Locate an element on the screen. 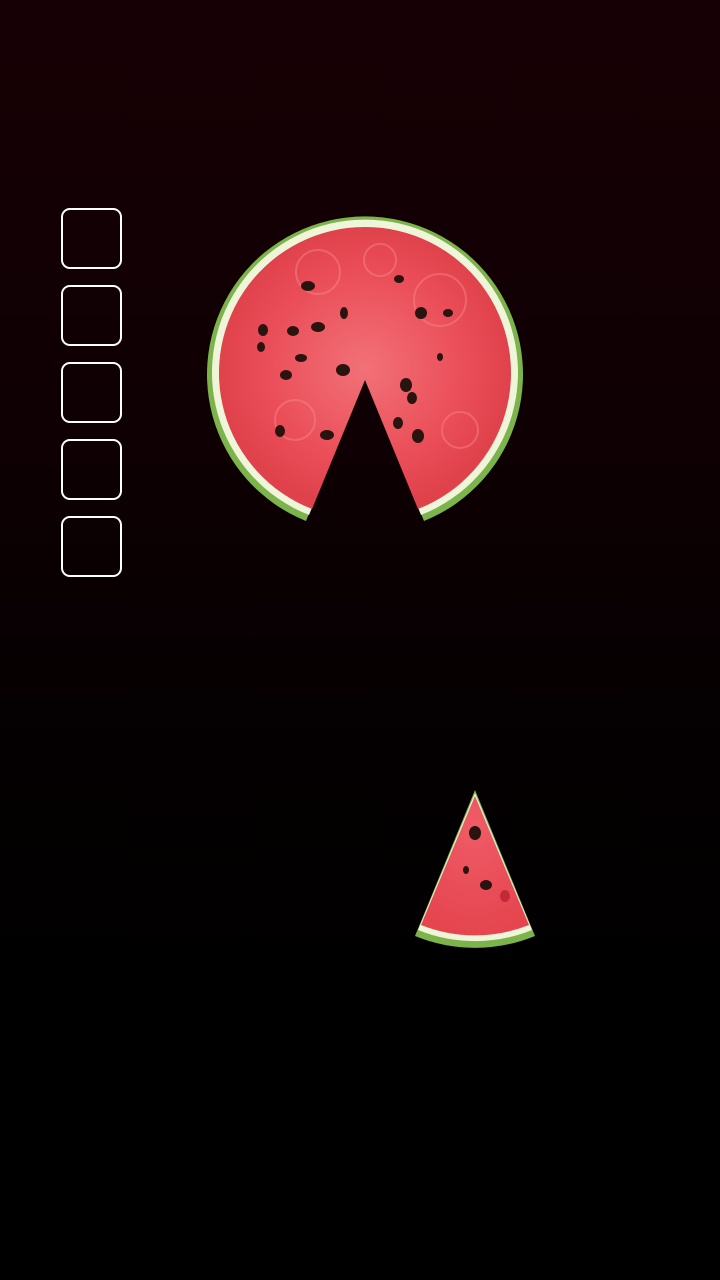  watermelon-round-piece is located at coordinates (365, 368).